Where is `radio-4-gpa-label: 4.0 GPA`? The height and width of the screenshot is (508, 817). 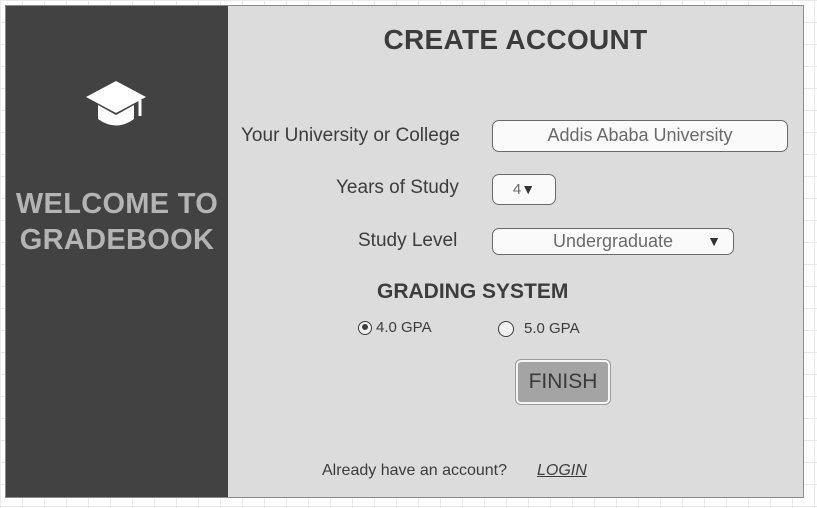
radio-4-gpa-label: 4.0 GPA is located at coordinates (404, 327).